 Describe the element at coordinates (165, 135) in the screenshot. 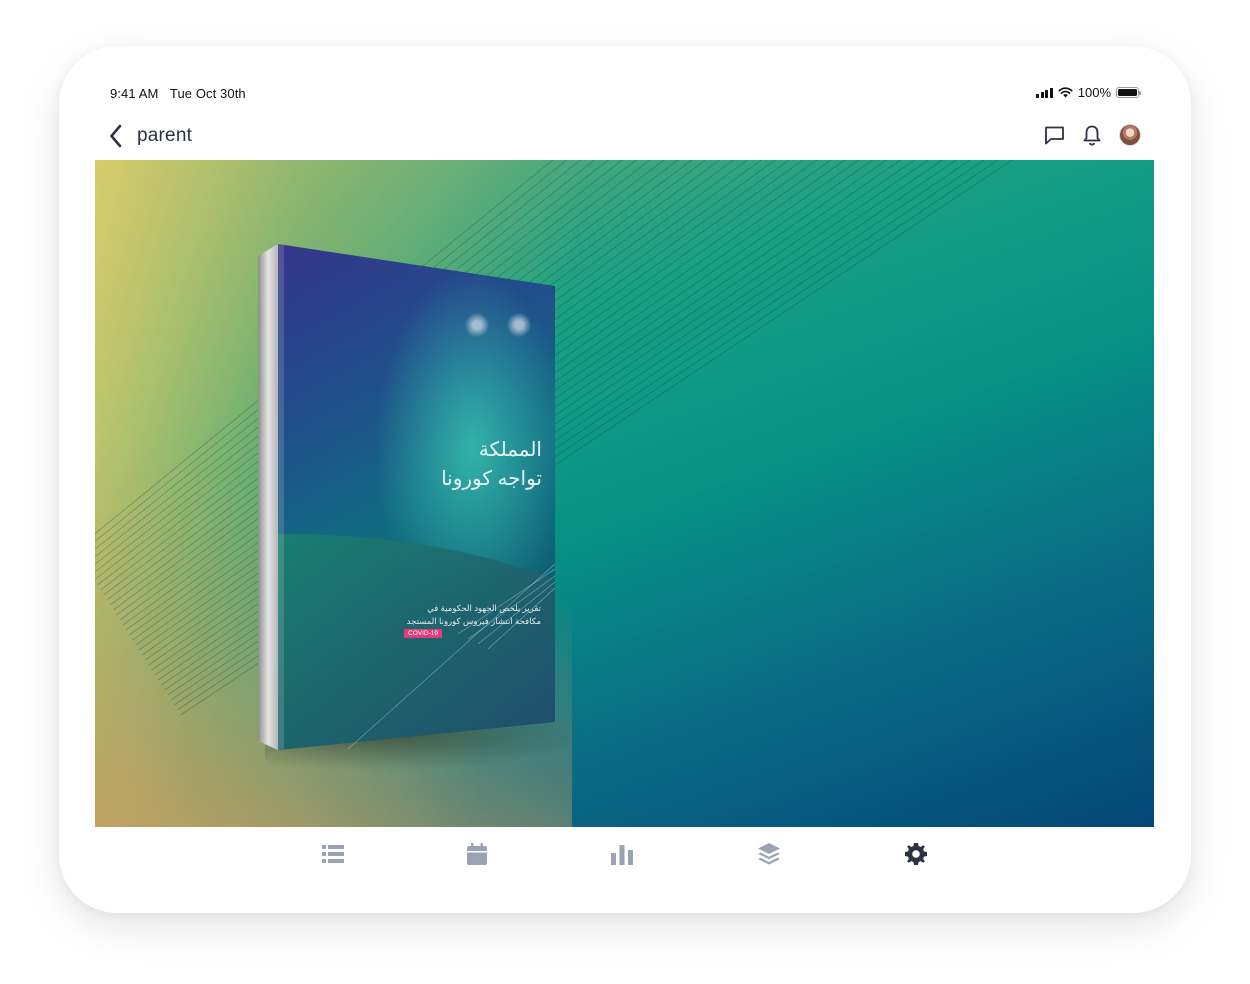

I see `back-label: parent` at that location.